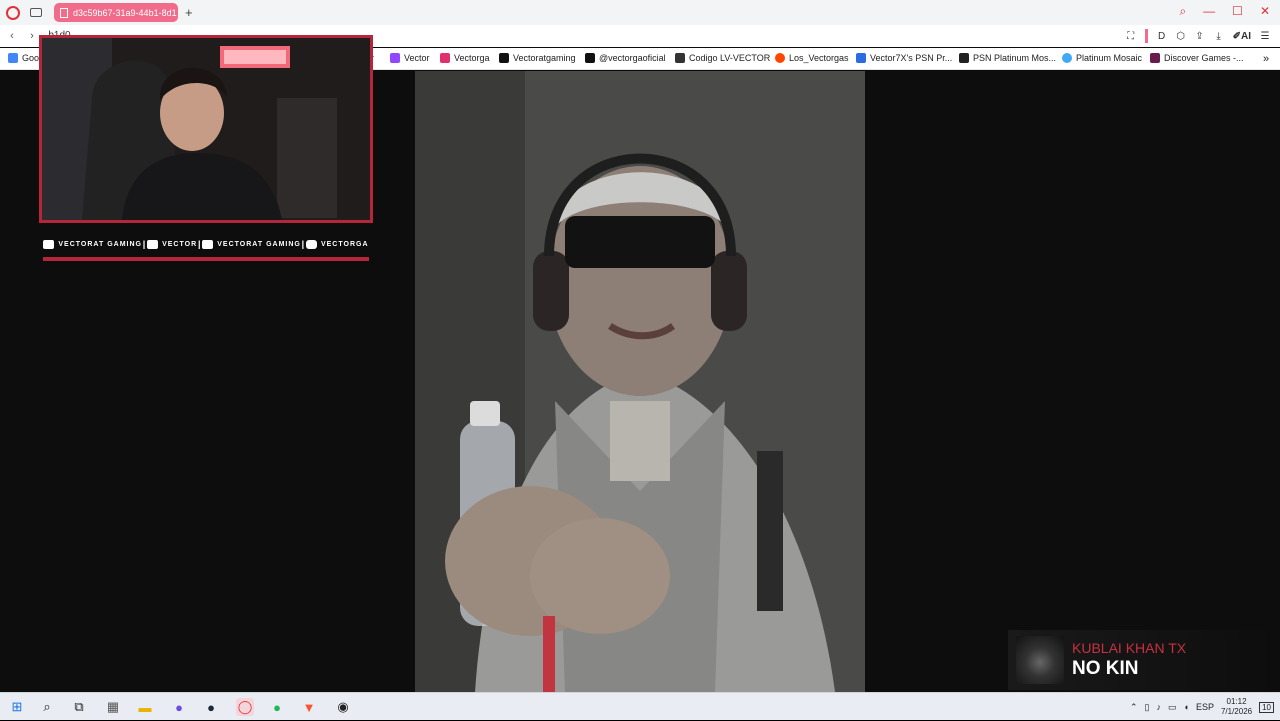 This screenshot has height=721, width=1280. What do you see at coordinates (537, 58) in the screenshot?
I see `bookmark-x: Vectoratgaming` at bounding box center [537, 58].